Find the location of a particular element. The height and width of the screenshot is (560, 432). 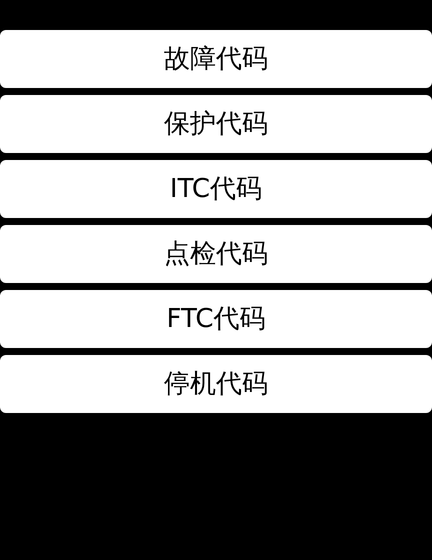

menu-button: ITC代码 is located at coordinates (216, 189).